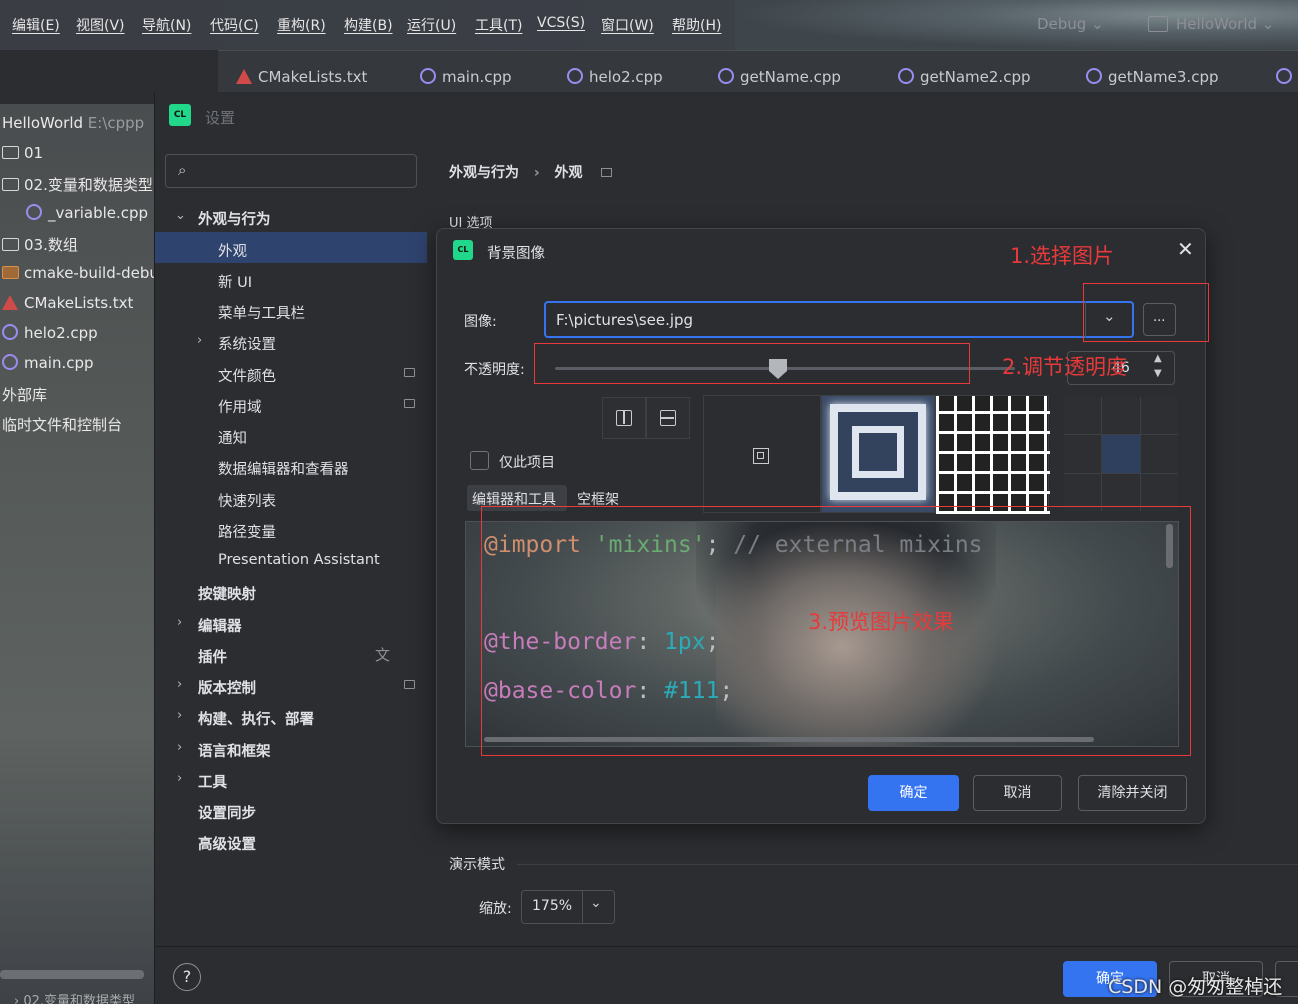 This screenshot has width=1298, height=1004. Describe the element at coordinates (227, 843) in the screenshot. I see `nav-advanced: 高级设置` at that location.